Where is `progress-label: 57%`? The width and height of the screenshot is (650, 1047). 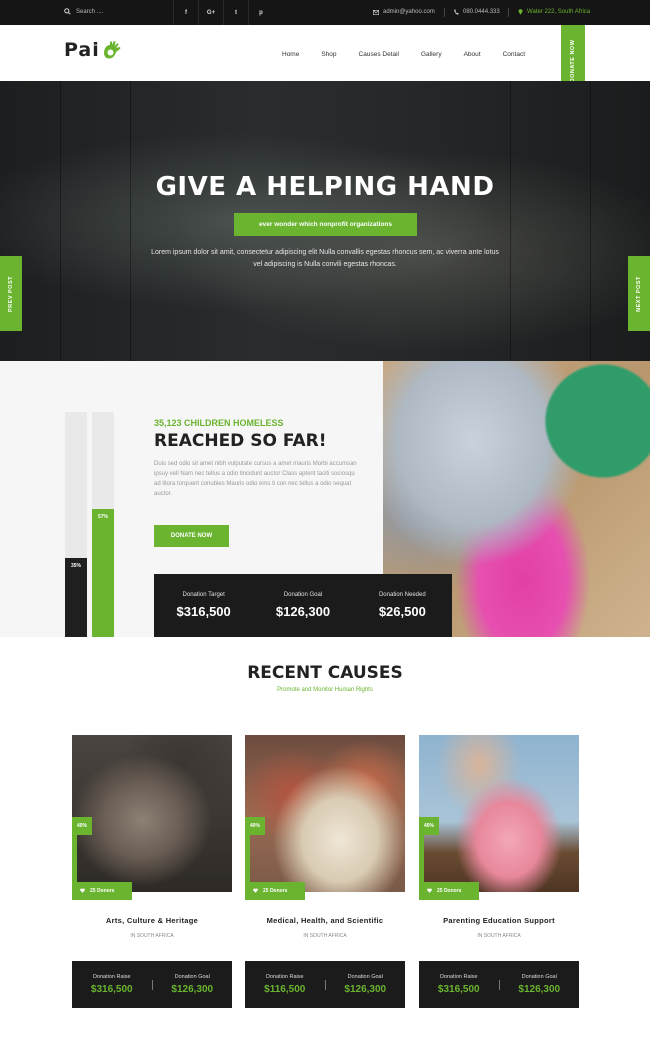
progress-label: 57% is located at coordinates (102, 517).